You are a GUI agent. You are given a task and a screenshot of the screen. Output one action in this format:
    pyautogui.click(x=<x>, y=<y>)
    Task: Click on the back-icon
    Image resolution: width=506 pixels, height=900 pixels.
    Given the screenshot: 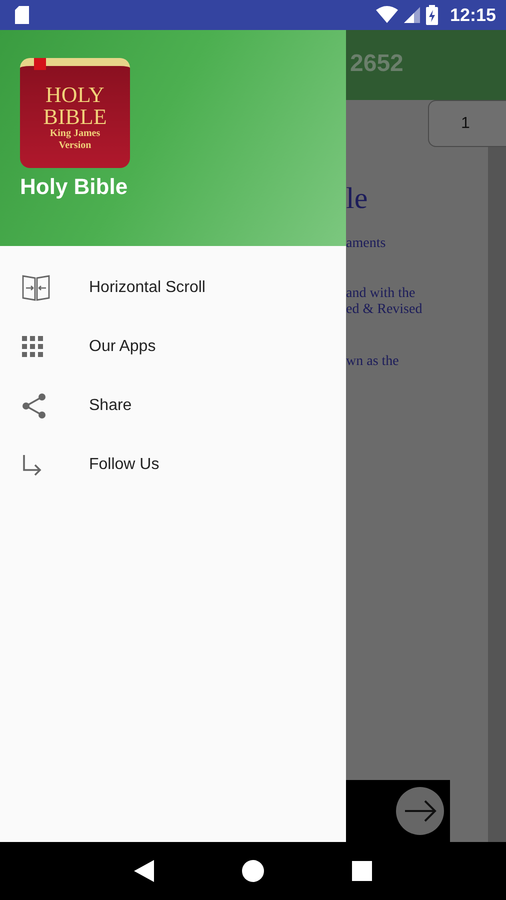 What is the action you would take?
    pyautogui.click(x=144, y=871)
    